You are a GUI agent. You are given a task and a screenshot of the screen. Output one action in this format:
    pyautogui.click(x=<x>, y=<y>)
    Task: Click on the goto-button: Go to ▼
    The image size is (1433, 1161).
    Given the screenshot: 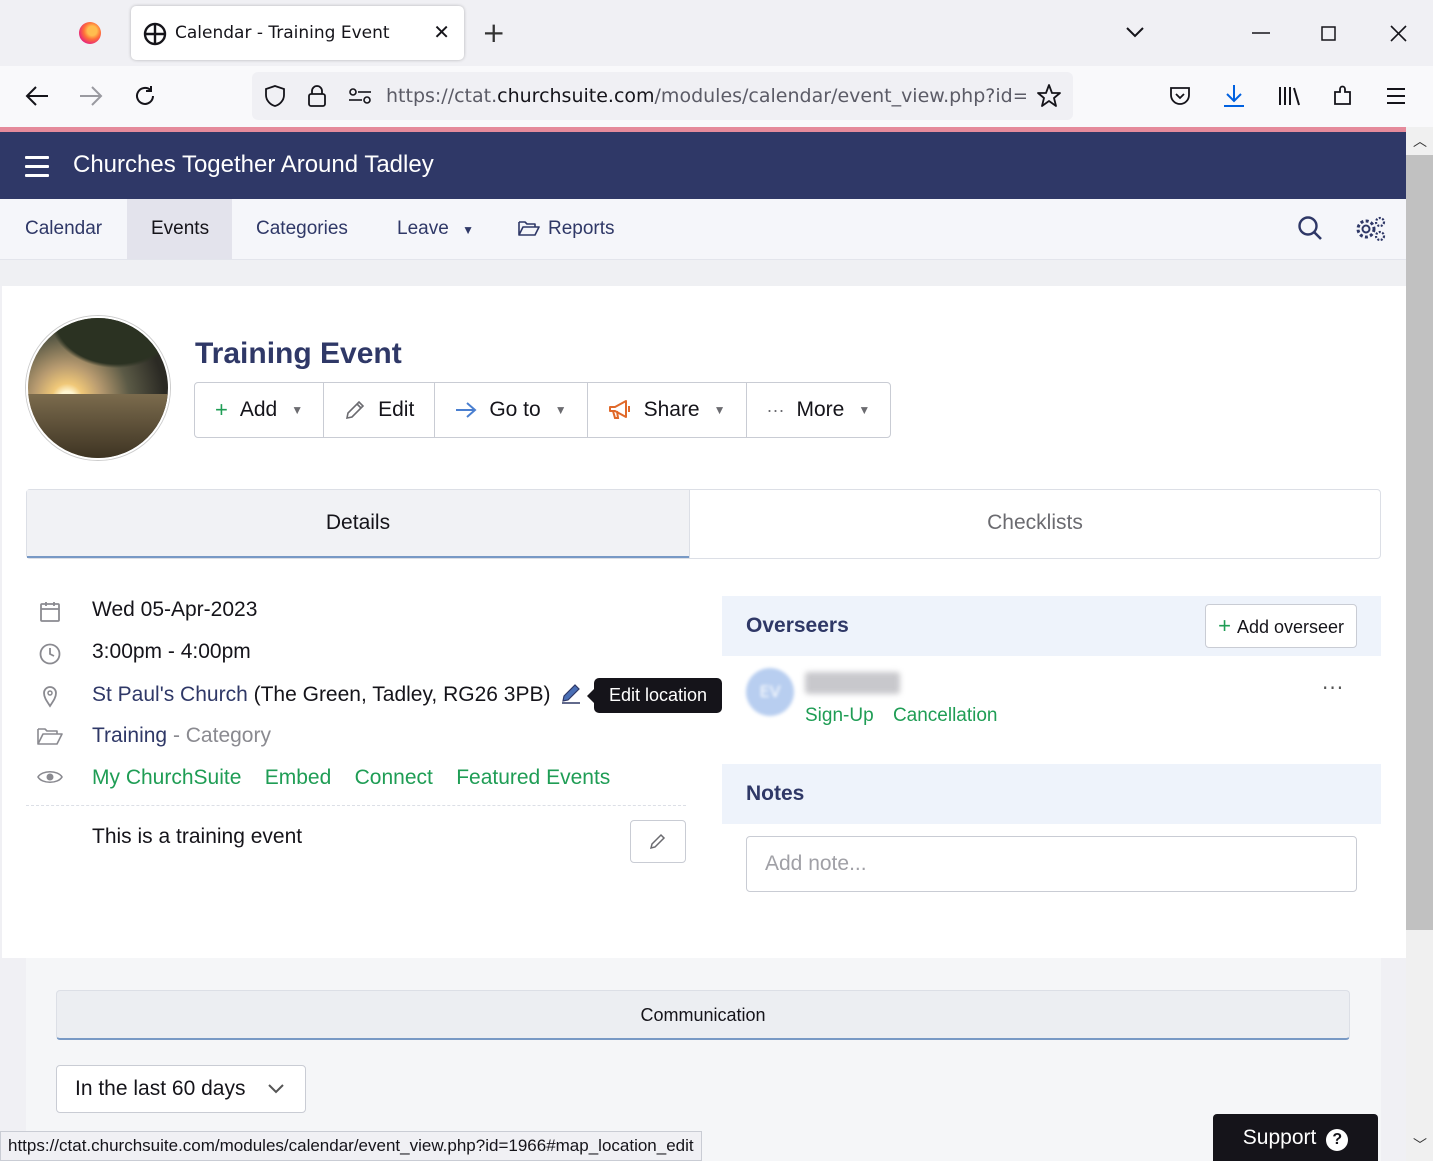 What is the action you would take?
    pyautogui.click(x=511, y=410)
    